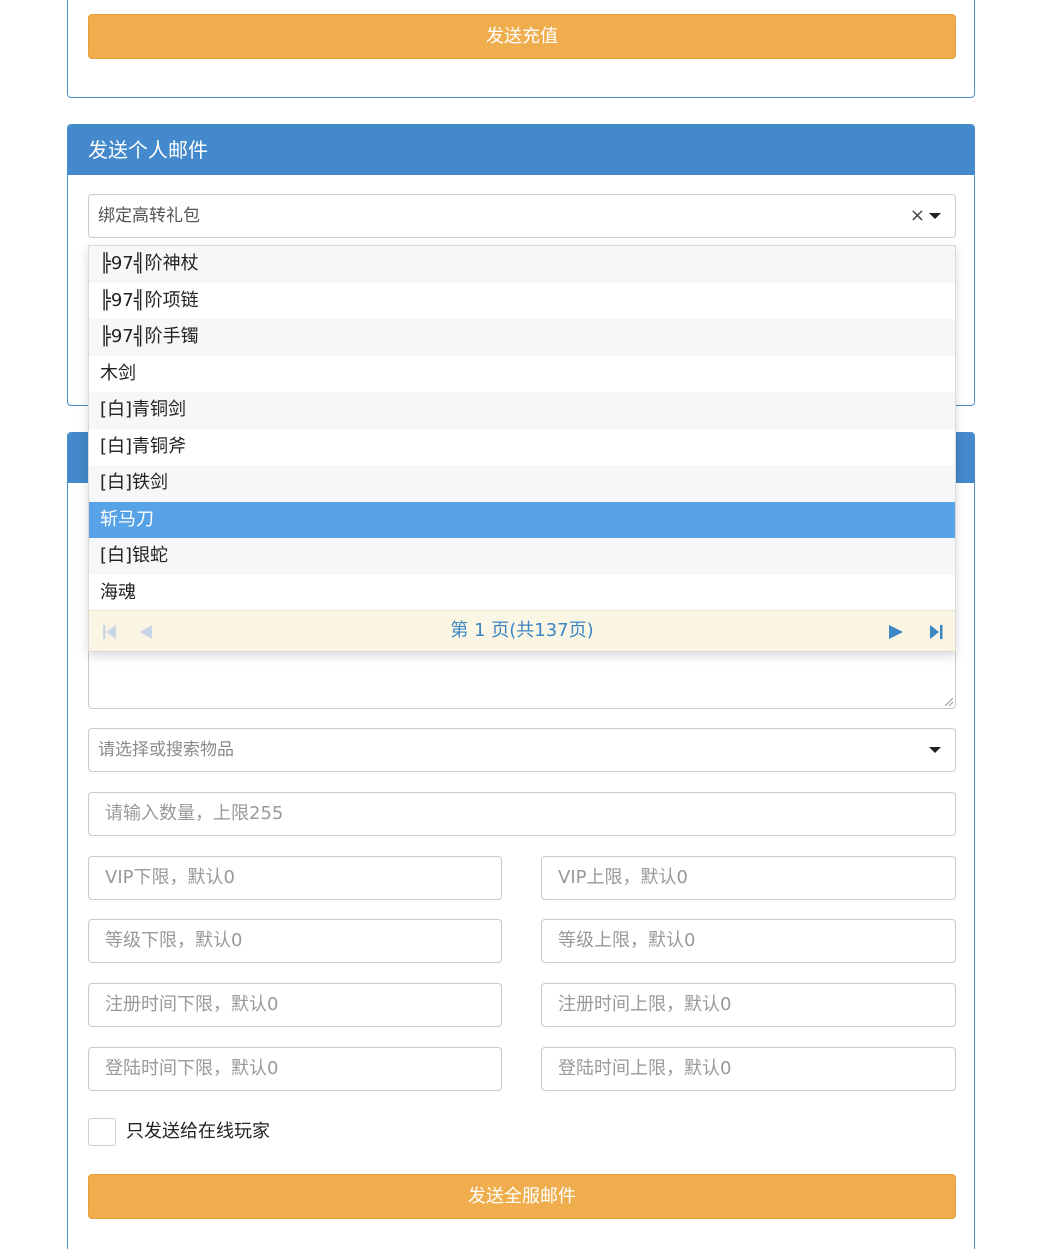  What do you see at coordinates (295, 1005) in the screenshot?
I see `register-time-min-input: 注册时间下限，默认0` at bounding box center [295, 1005].